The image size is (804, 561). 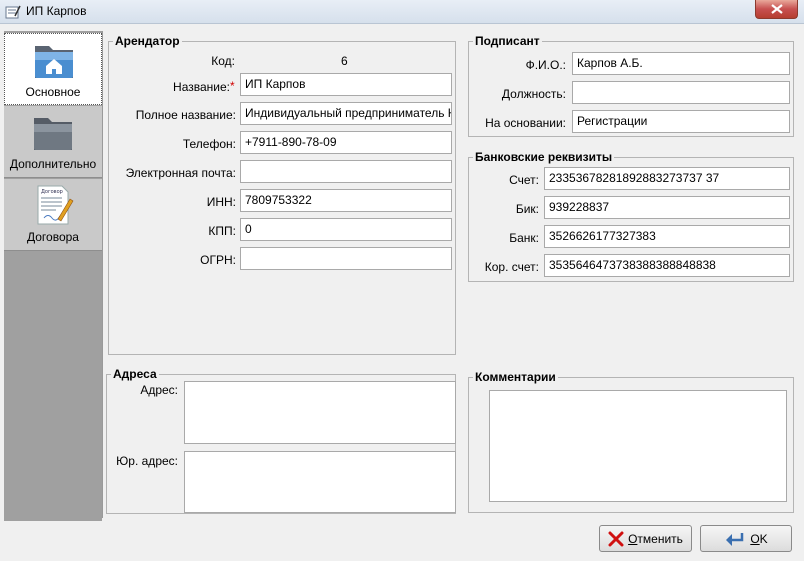 I want to click on addresses-group: Адреса Адрес: Юр. адрес:, so click(x=281, y=440).